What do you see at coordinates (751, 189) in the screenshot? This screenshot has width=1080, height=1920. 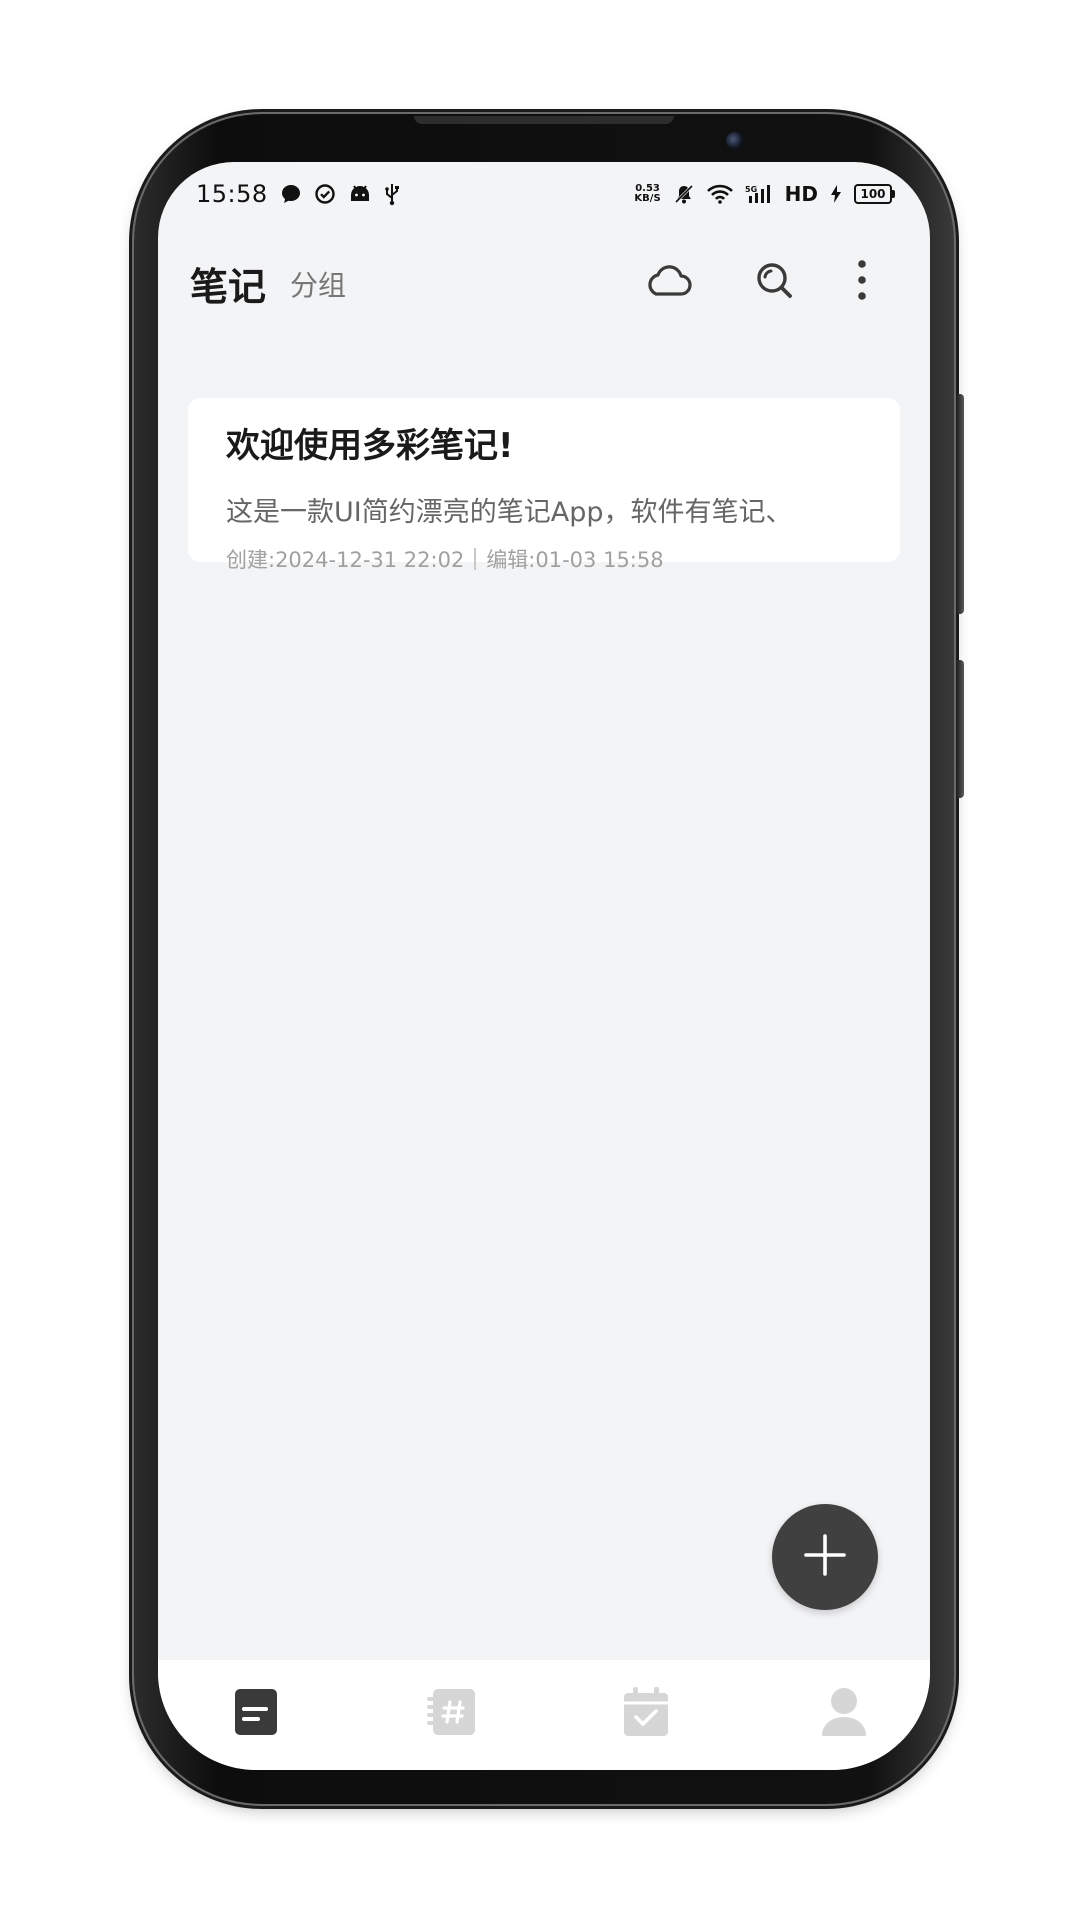 I see `svg-text: 5G` at bounding box center [751, 189].